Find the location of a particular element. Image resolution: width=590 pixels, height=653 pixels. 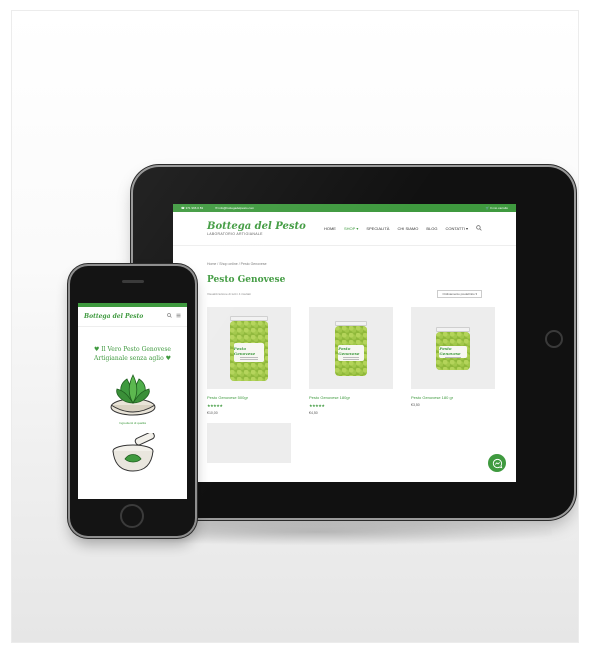

nav-home: HOME is located at coordinates (330, 228).